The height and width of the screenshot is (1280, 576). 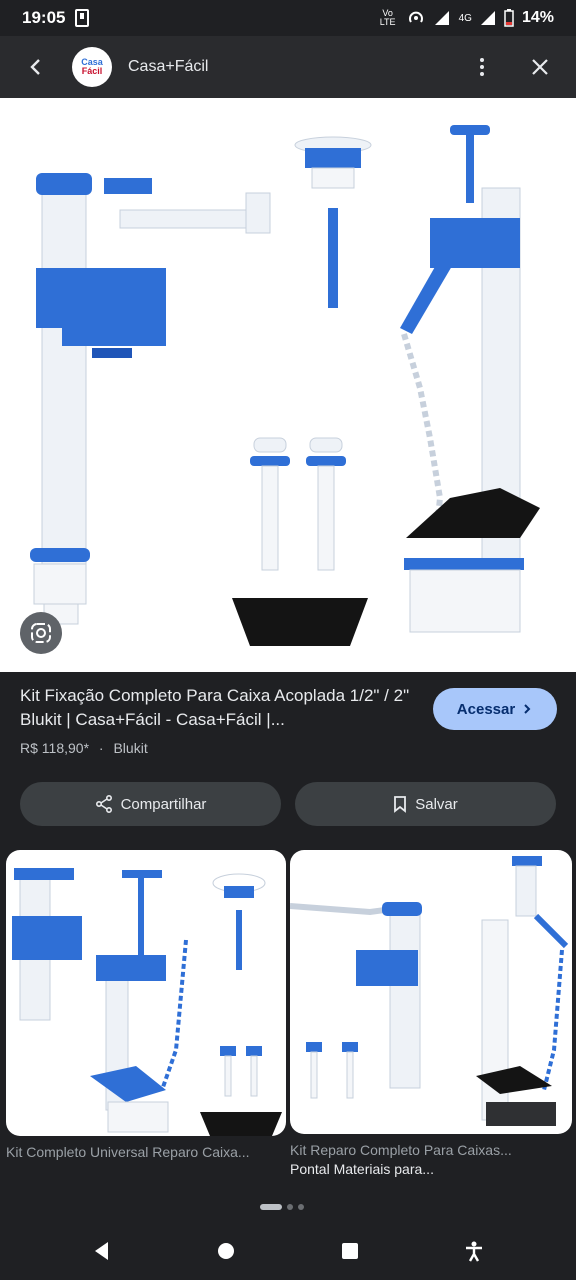 What do you see at coordinates (474, 1251) in the screenshot?
I see `accessibility-icon` at bounding box center [474, 1251].